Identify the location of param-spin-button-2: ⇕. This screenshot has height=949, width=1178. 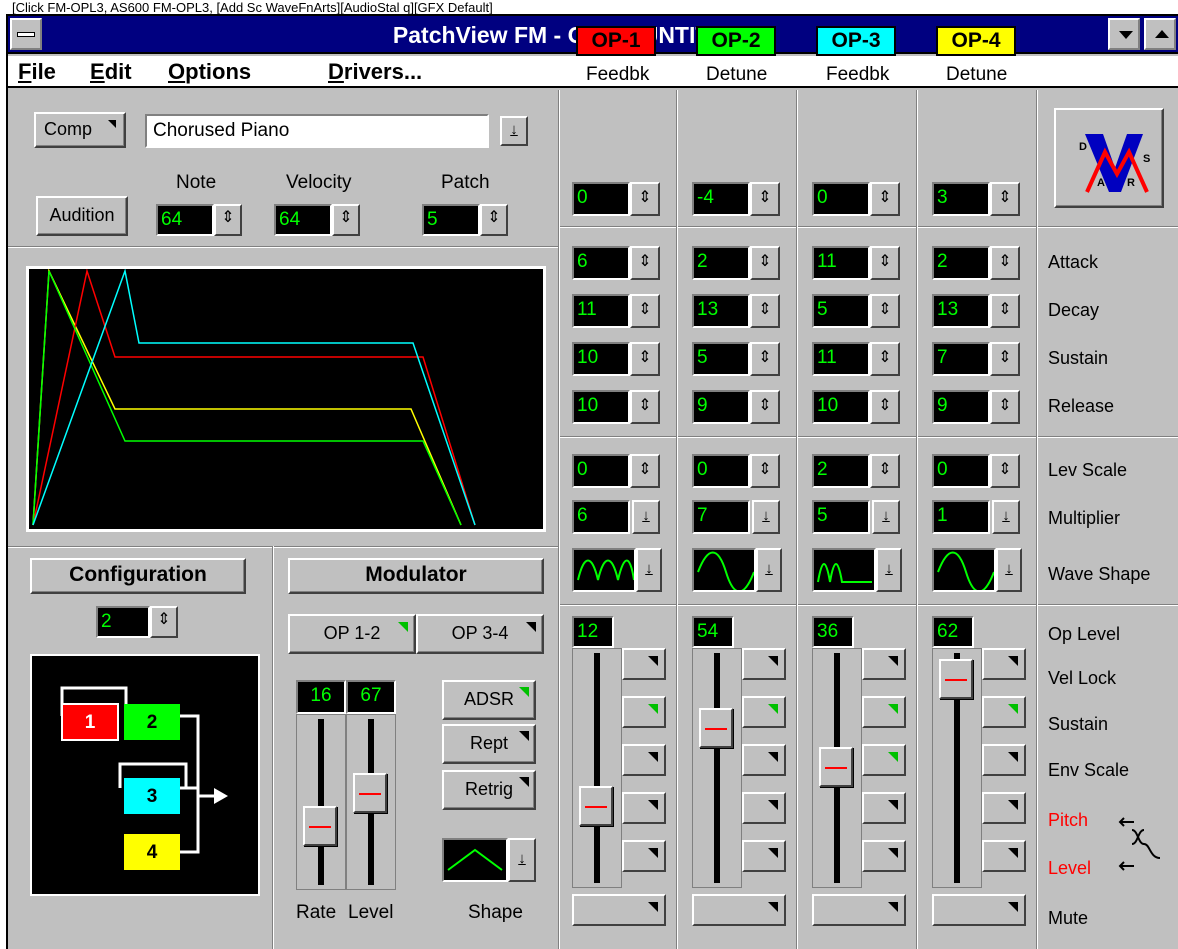
(765, 199).